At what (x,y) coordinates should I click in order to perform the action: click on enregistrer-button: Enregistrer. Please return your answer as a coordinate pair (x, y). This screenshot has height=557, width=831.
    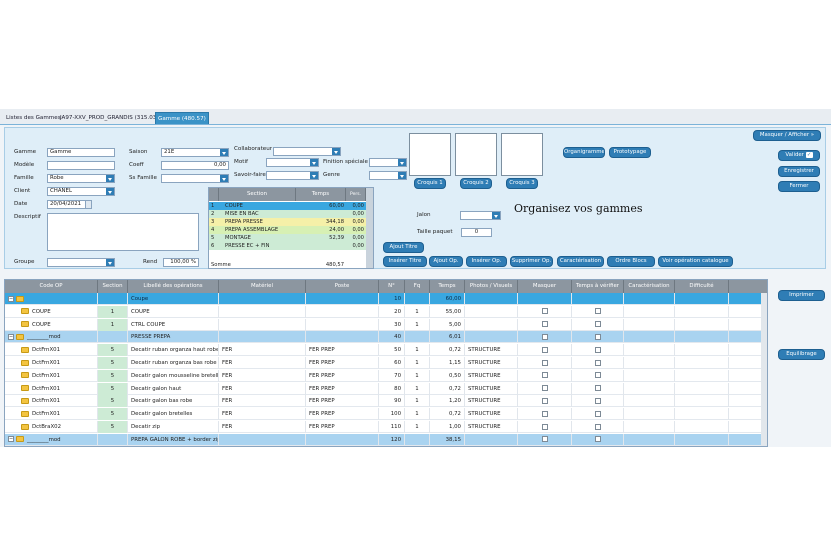
    Looking at the image, I should click on (799, 171).